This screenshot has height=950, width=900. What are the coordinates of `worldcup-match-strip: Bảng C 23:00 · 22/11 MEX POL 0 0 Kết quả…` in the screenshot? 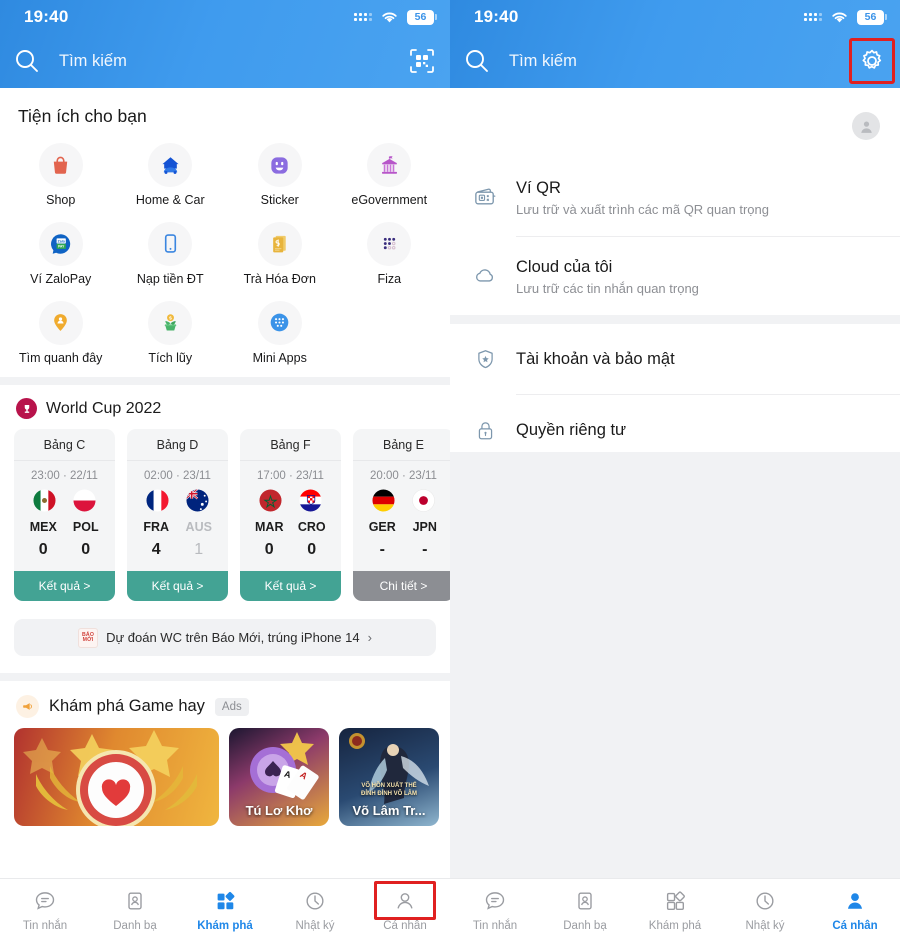 It's located at (225, 515).